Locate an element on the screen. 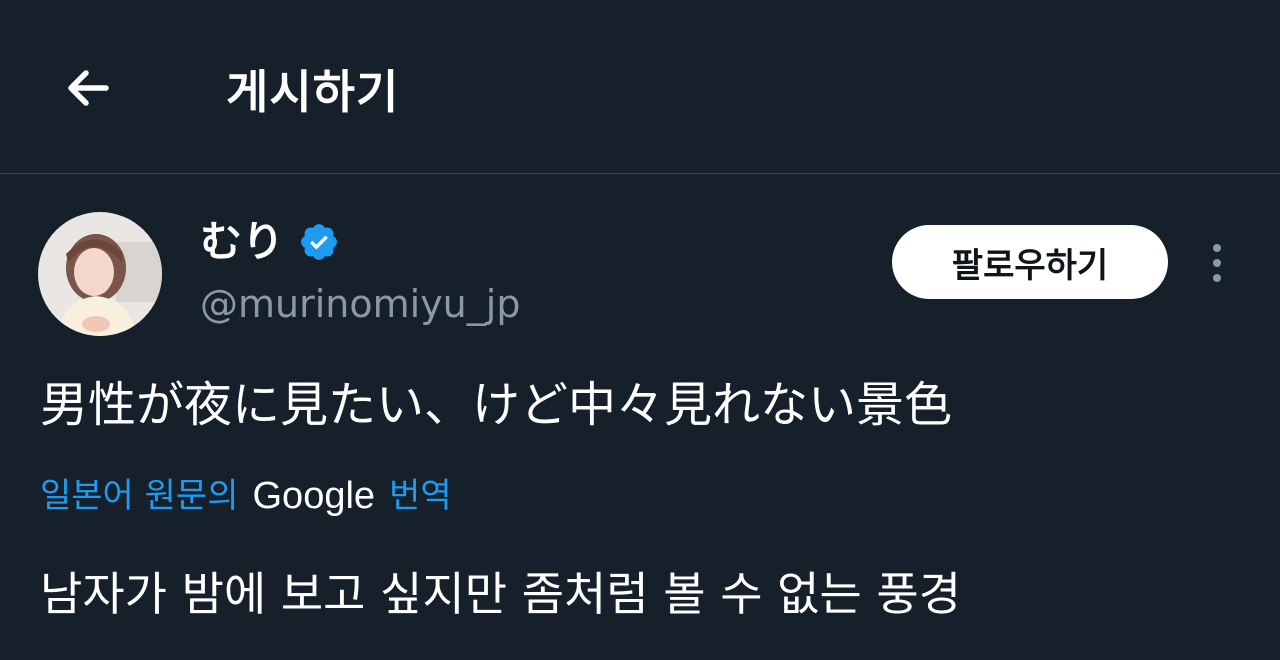 The width and height of the screenshot is (1280, 660). arrow-left-icon is located at coordinates (88, 88).